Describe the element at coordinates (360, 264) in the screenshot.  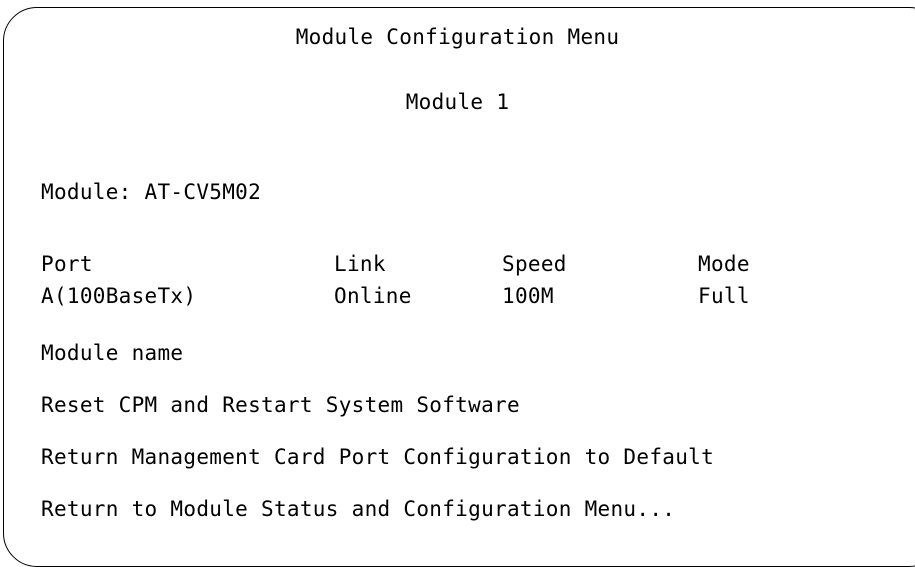
I see `link-column-header: Link` at that location.